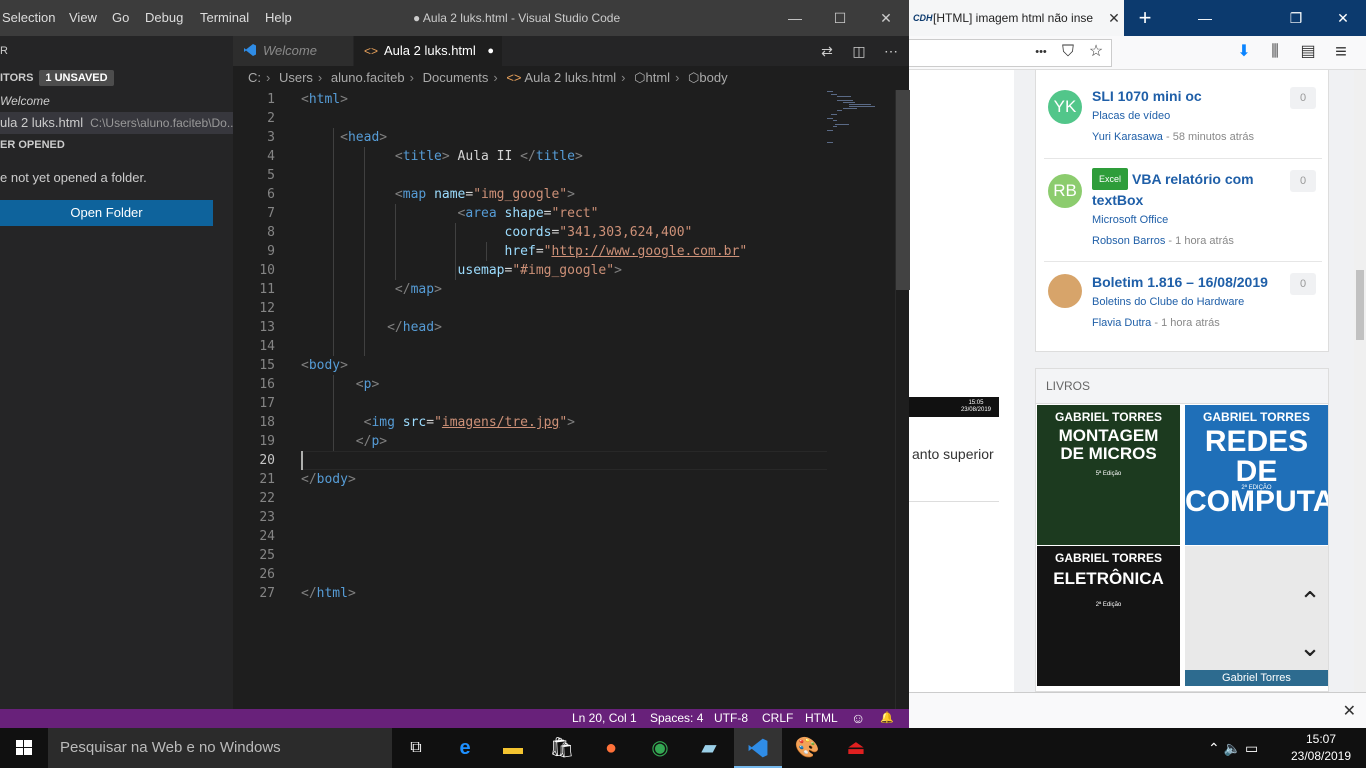  I want to click on maximize-button: ☐, so click(840, 18).